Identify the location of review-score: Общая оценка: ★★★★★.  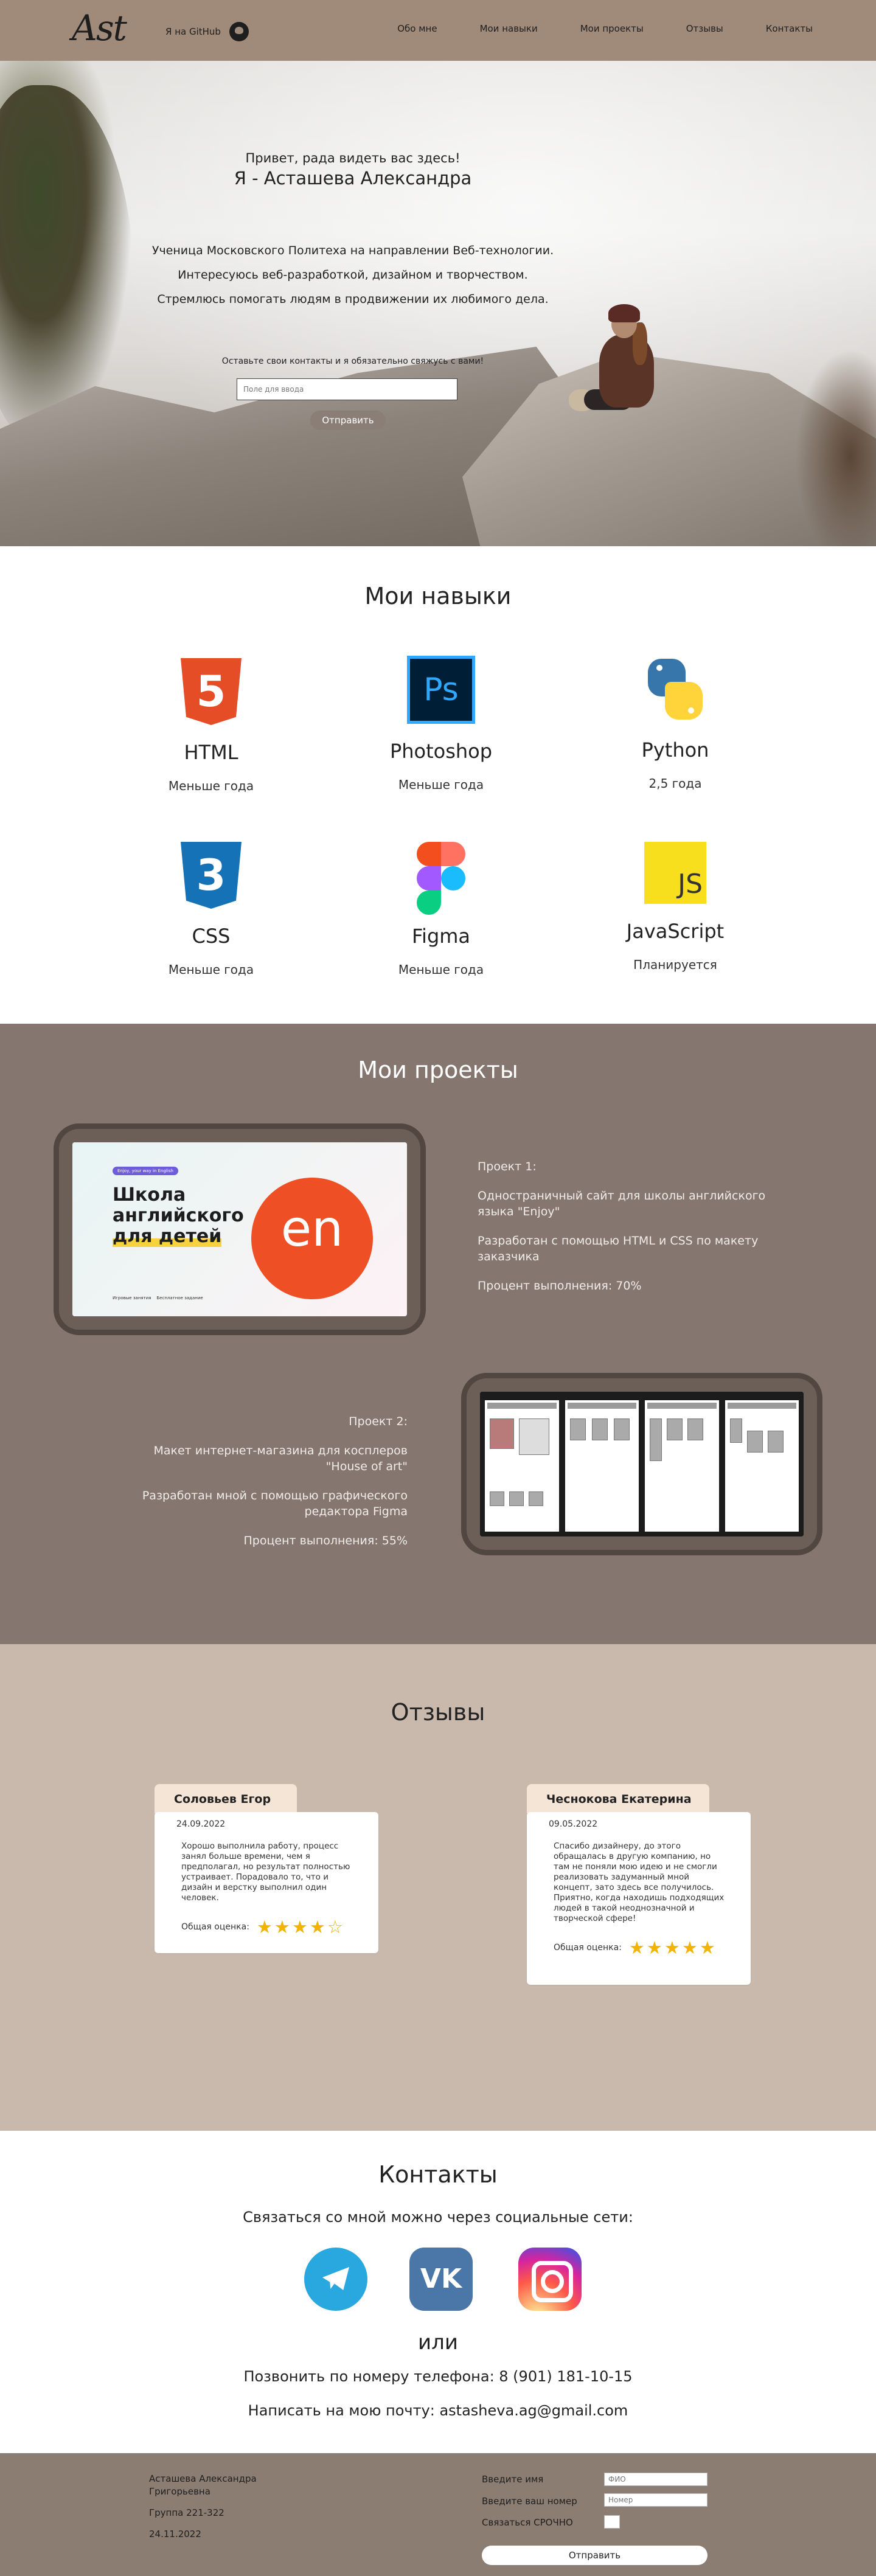
(640, 1947).